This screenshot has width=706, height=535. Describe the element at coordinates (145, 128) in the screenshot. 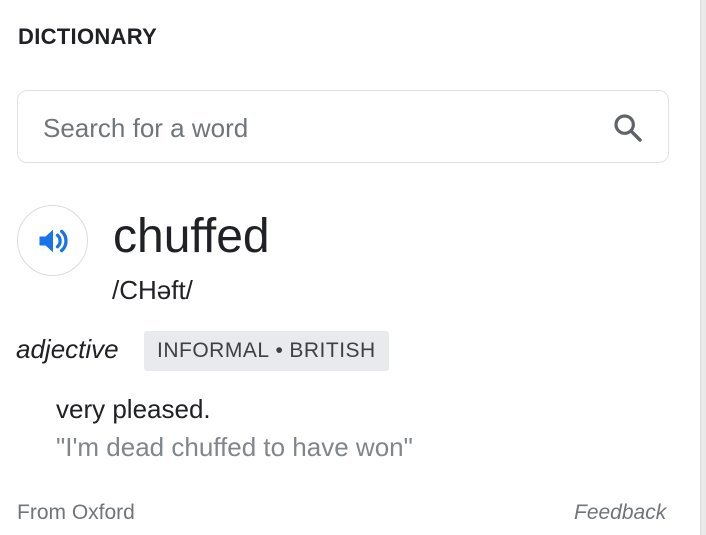

I see `search-input: Search for a word` at that location.